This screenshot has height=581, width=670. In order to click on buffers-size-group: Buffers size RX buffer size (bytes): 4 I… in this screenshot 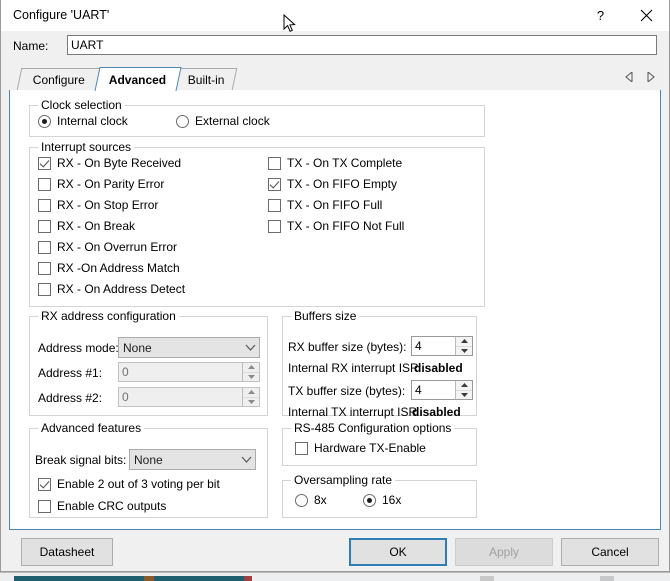, I will do `click(379, 364)`.